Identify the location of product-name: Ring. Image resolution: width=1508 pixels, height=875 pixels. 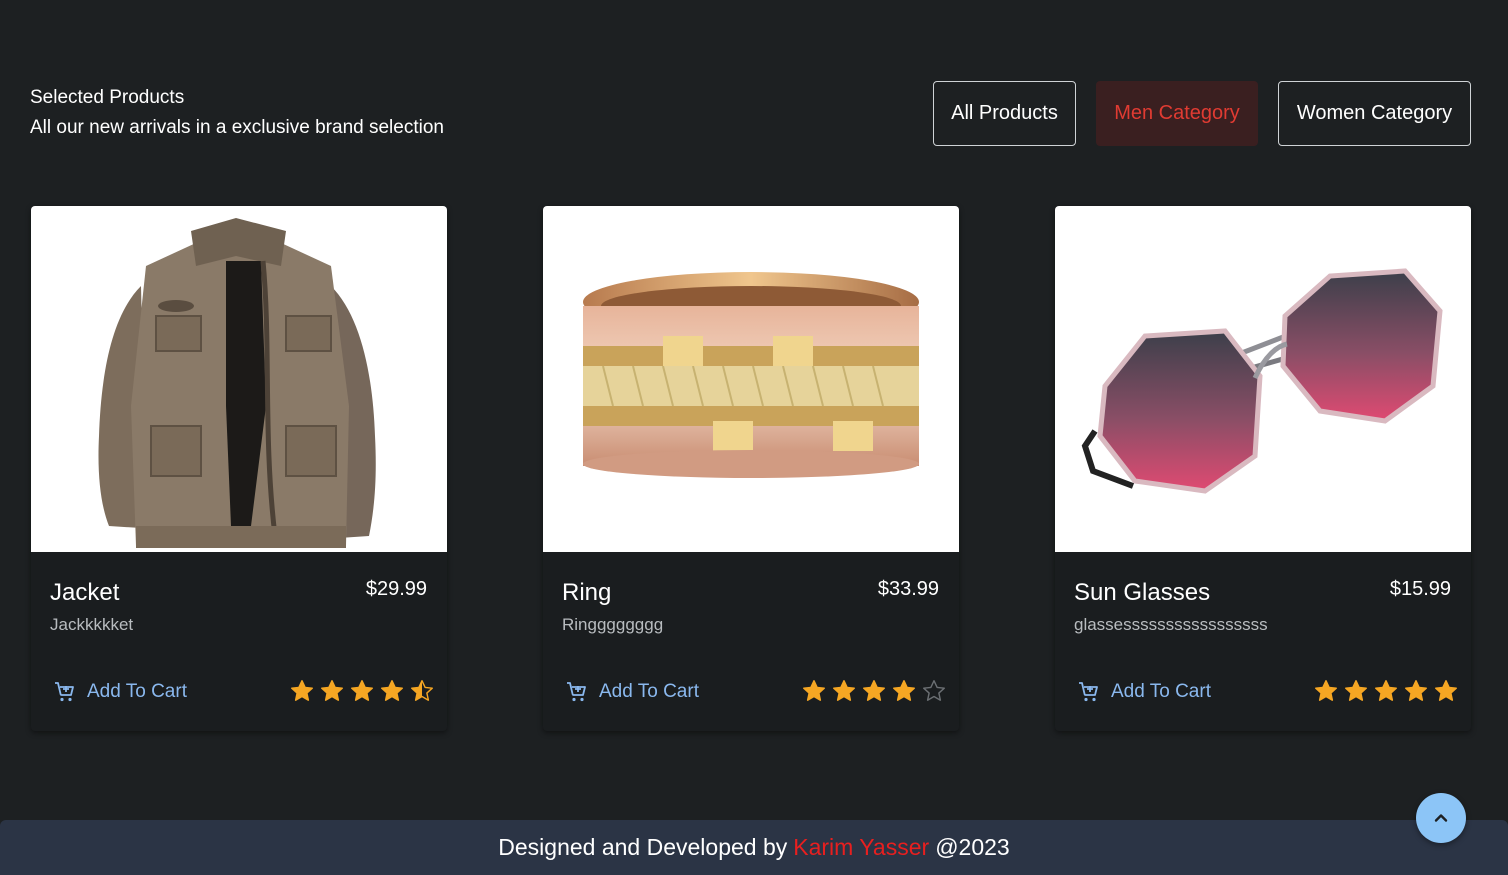
(587, 592).